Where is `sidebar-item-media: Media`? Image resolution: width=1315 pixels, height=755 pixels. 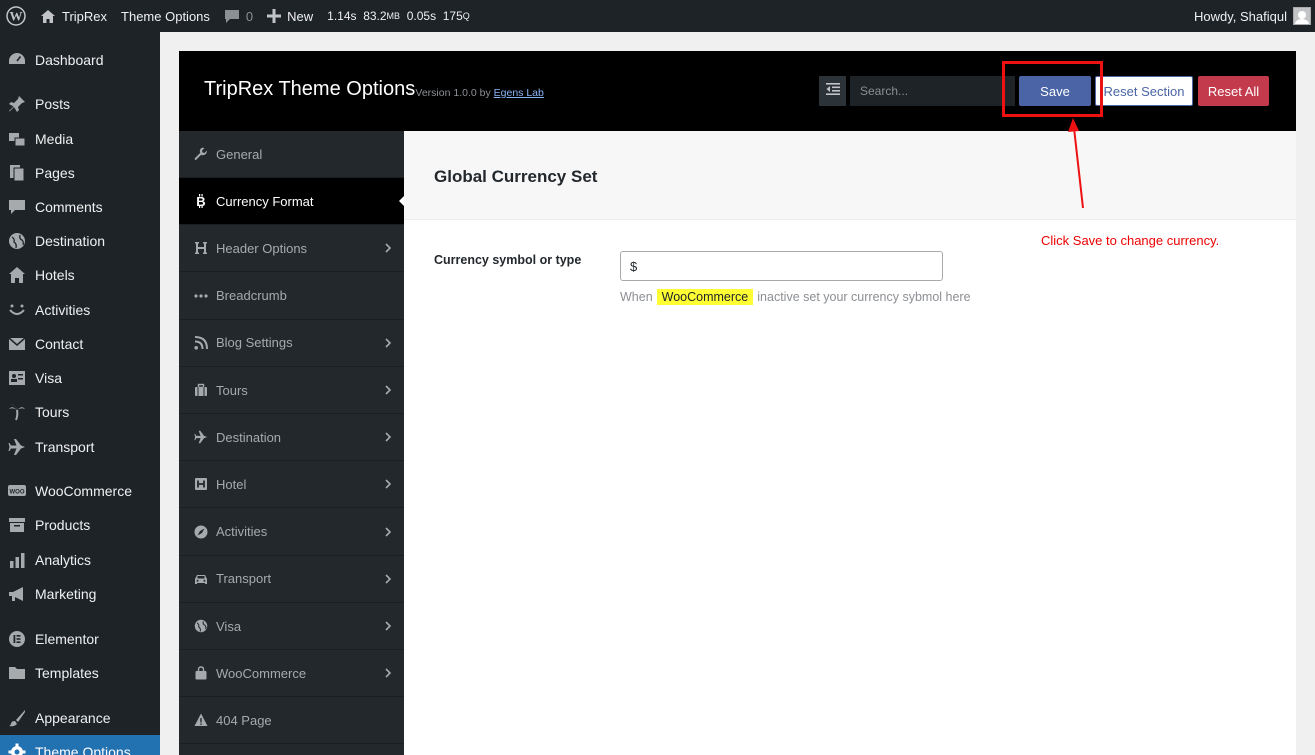 sidebar-item-media: Media is located at coordinates (80, 139).